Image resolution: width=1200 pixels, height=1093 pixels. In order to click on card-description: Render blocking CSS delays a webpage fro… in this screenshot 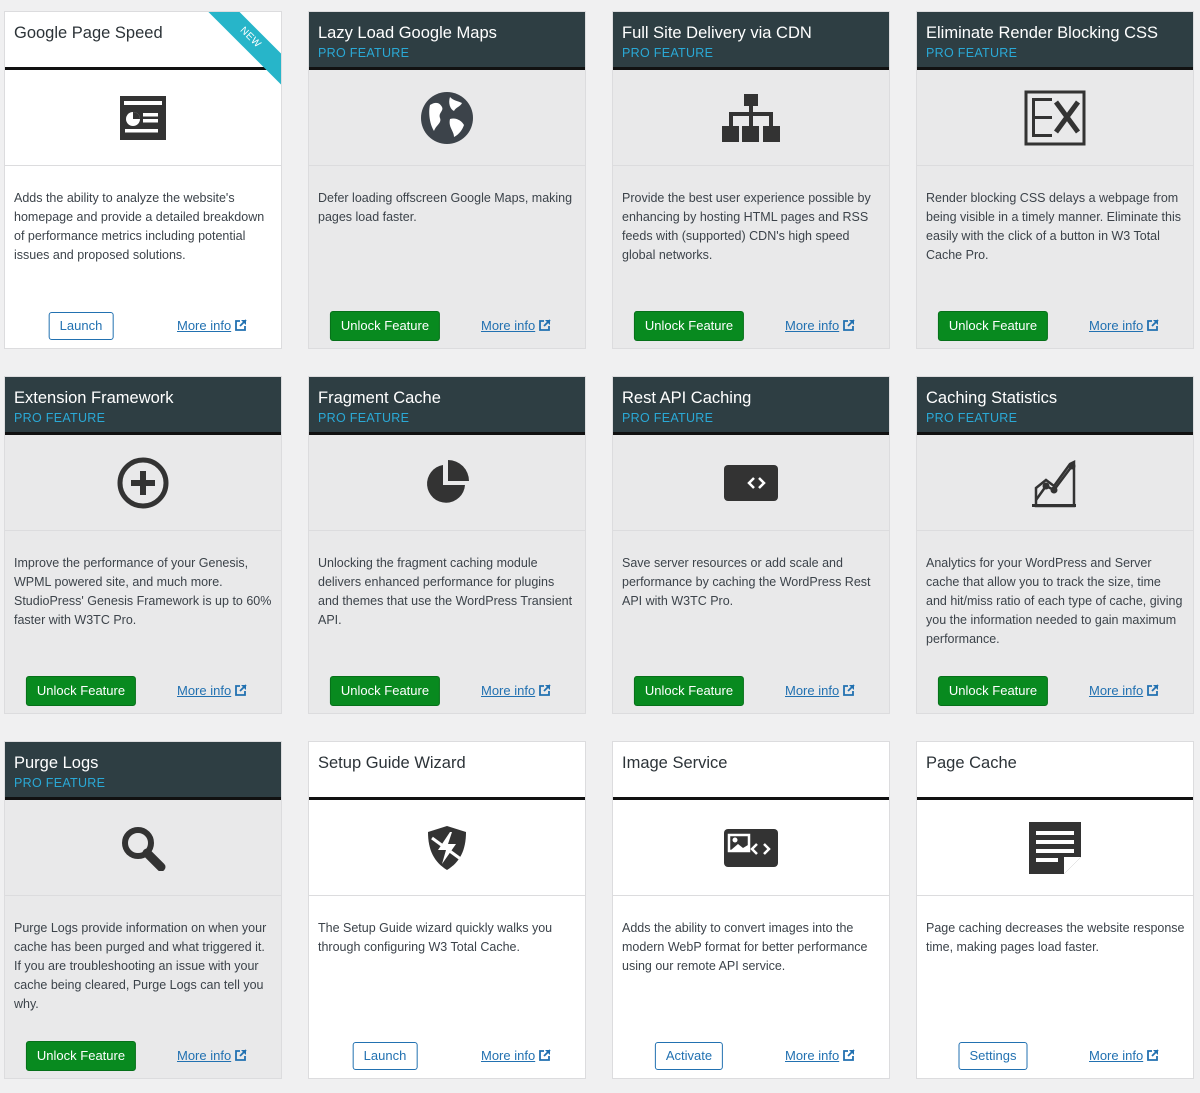, I will do `click(1053, 226)`.